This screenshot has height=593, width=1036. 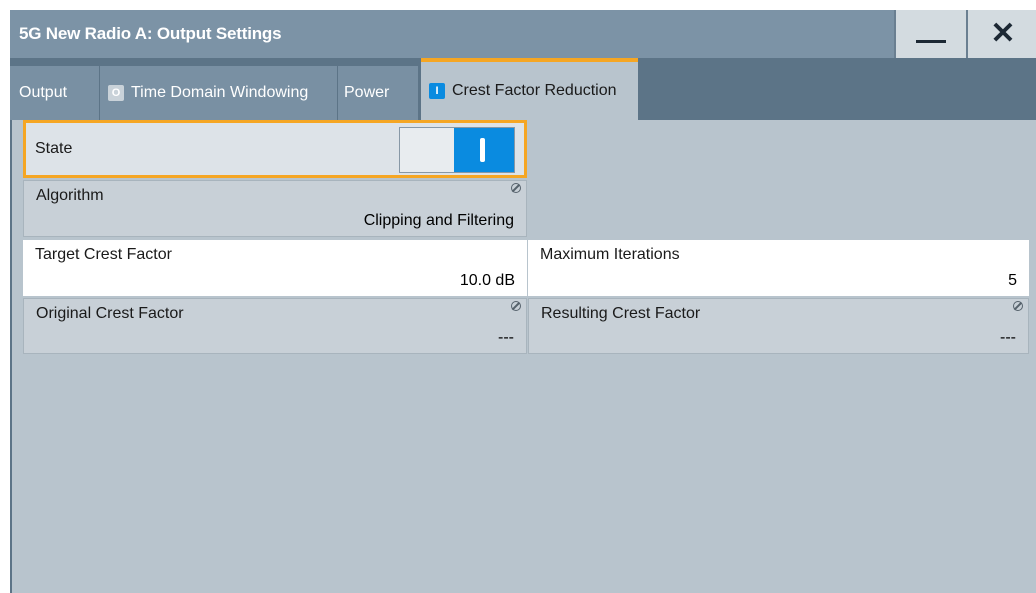 What do you see at coordinates (275, 149) in the screenshot?
I see `state-field: State` at bounding box center [275, 149].